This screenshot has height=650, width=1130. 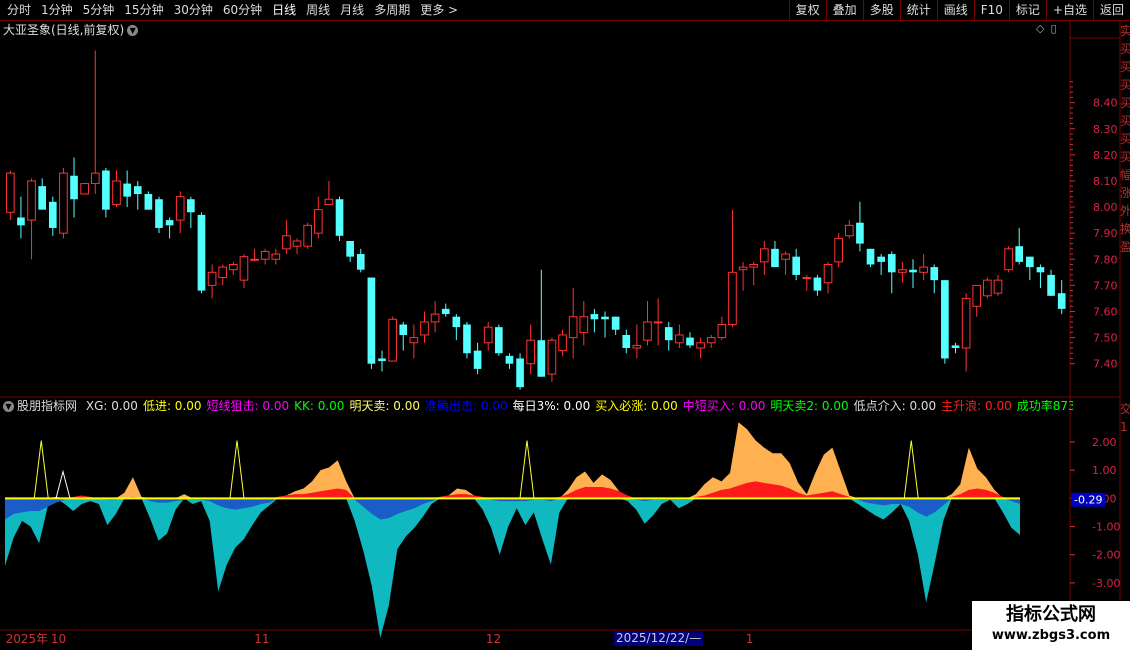 I want to click on price-tick-label: 7.90, so click(x=1105, y=233).